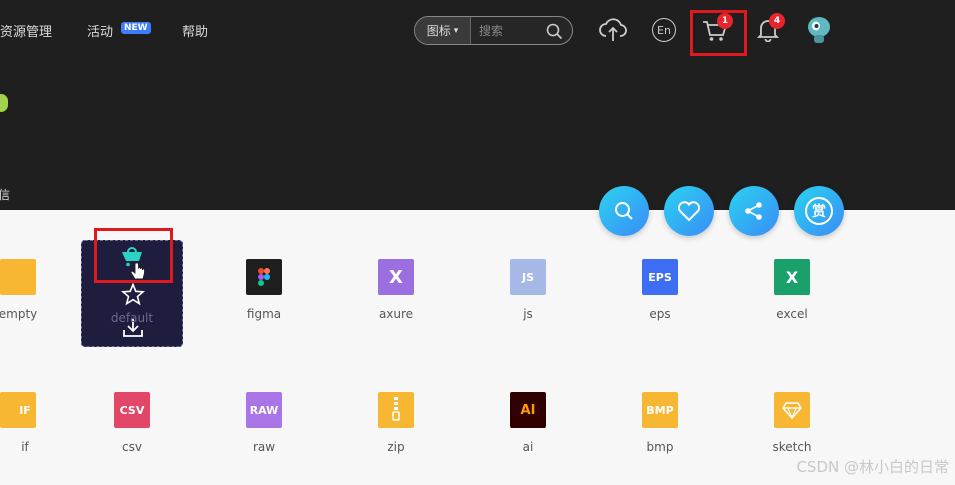 This screenshot has width=955, height=485. Describe the element at coordinates (132, 318) in the screenshot. I see `file-label: default` at that location.